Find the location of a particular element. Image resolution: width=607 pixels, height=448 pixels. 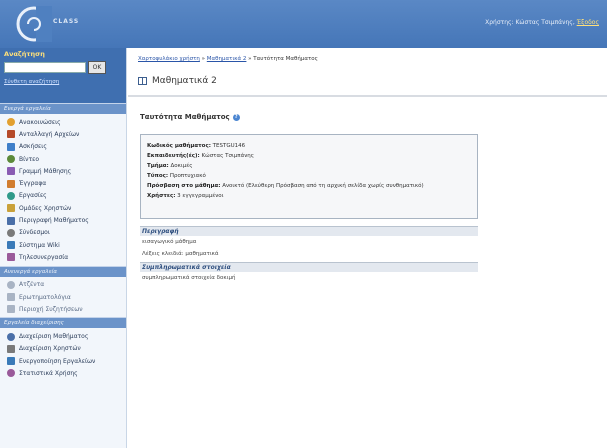

course-description-icon is located at coordinates (11, 220).